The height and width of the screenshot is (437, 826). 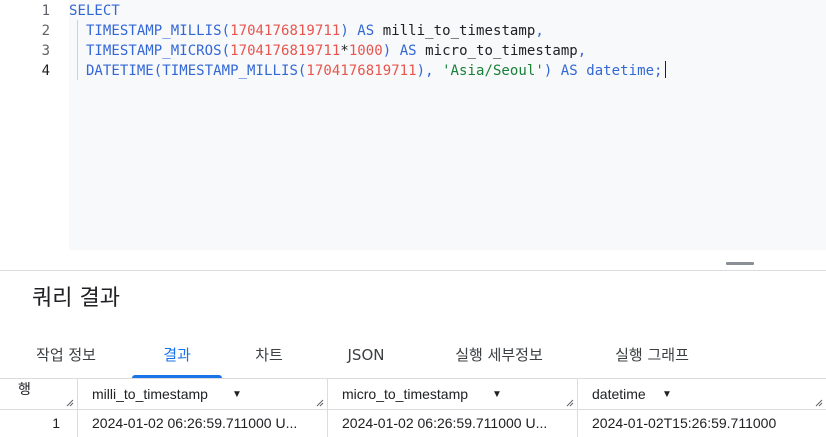 What do you see at coordinates (188, 71) in the screenshot?
I see `code-token: DATETIME(TIMESTAMP_MILLIS(` at bounding box center [188, 71].